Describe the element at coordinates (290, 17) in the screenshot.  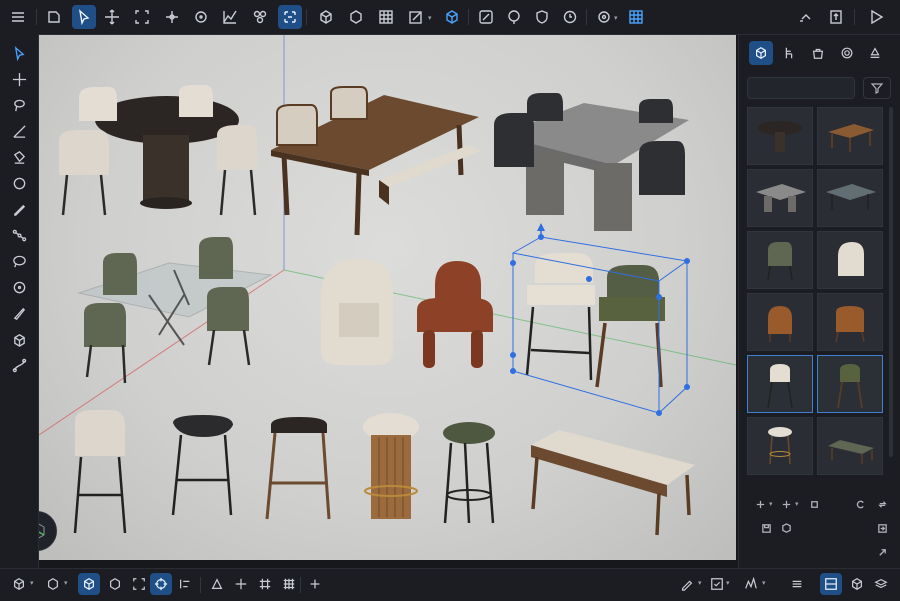
I see `snap-icon` at that location.